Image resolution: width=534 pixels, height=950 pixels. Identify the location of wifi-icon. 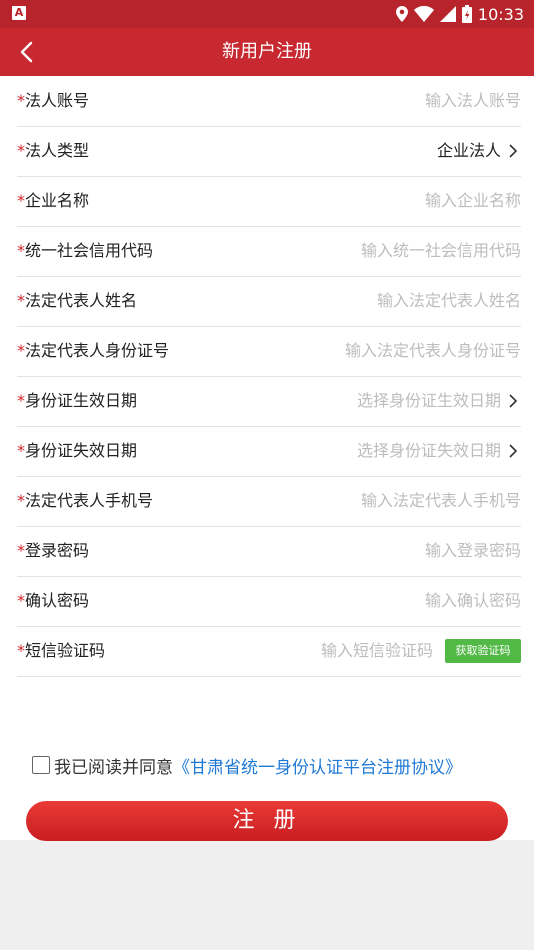
(423, 14).